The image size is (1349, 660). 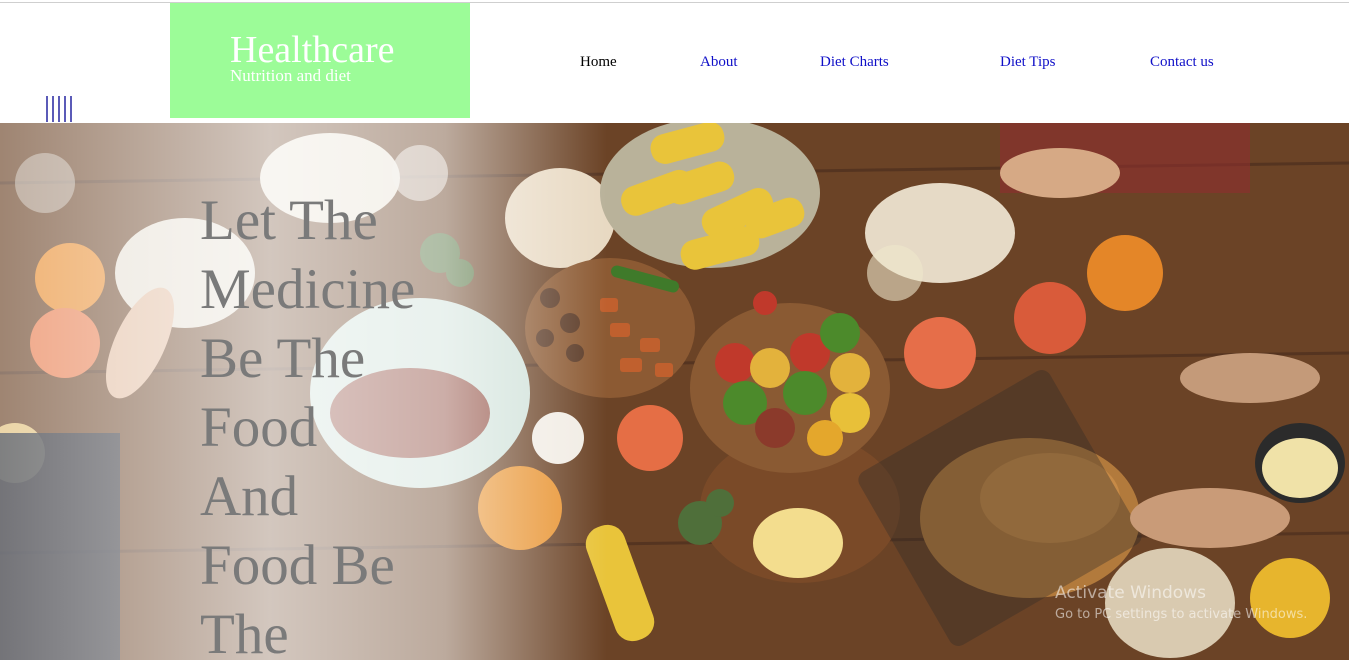 What do you see at coordinates (1181, 614) in the screenshot?
I see `activate-windows-subtitle: Go to PC settings to activate Windows.` at bounding box center [1181, 614].